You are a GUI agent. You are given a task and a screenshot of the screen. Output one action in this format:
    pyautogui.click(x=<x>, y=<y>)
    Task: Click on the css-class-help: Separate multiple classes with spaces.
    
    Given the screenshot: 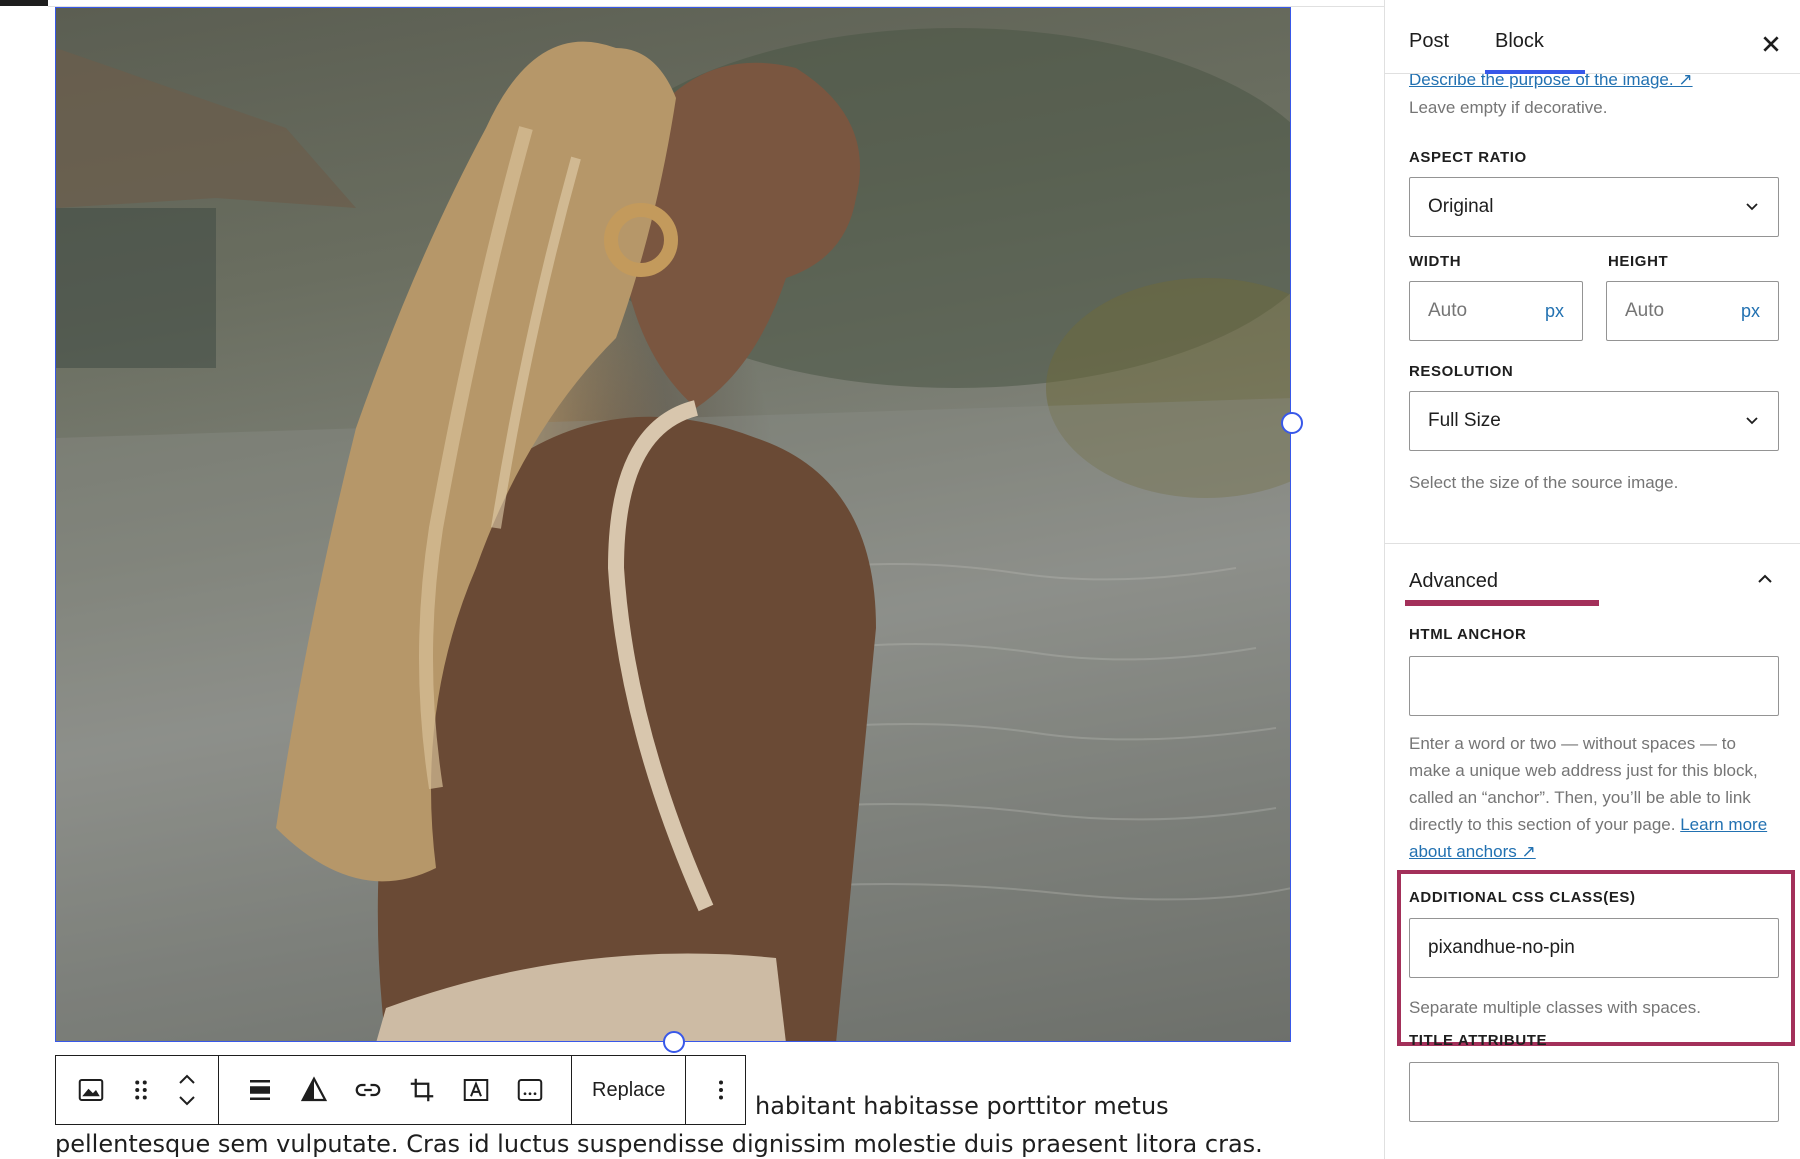 What is the action you would take?
    pyautogui.click(x=1555, y=1007)
    